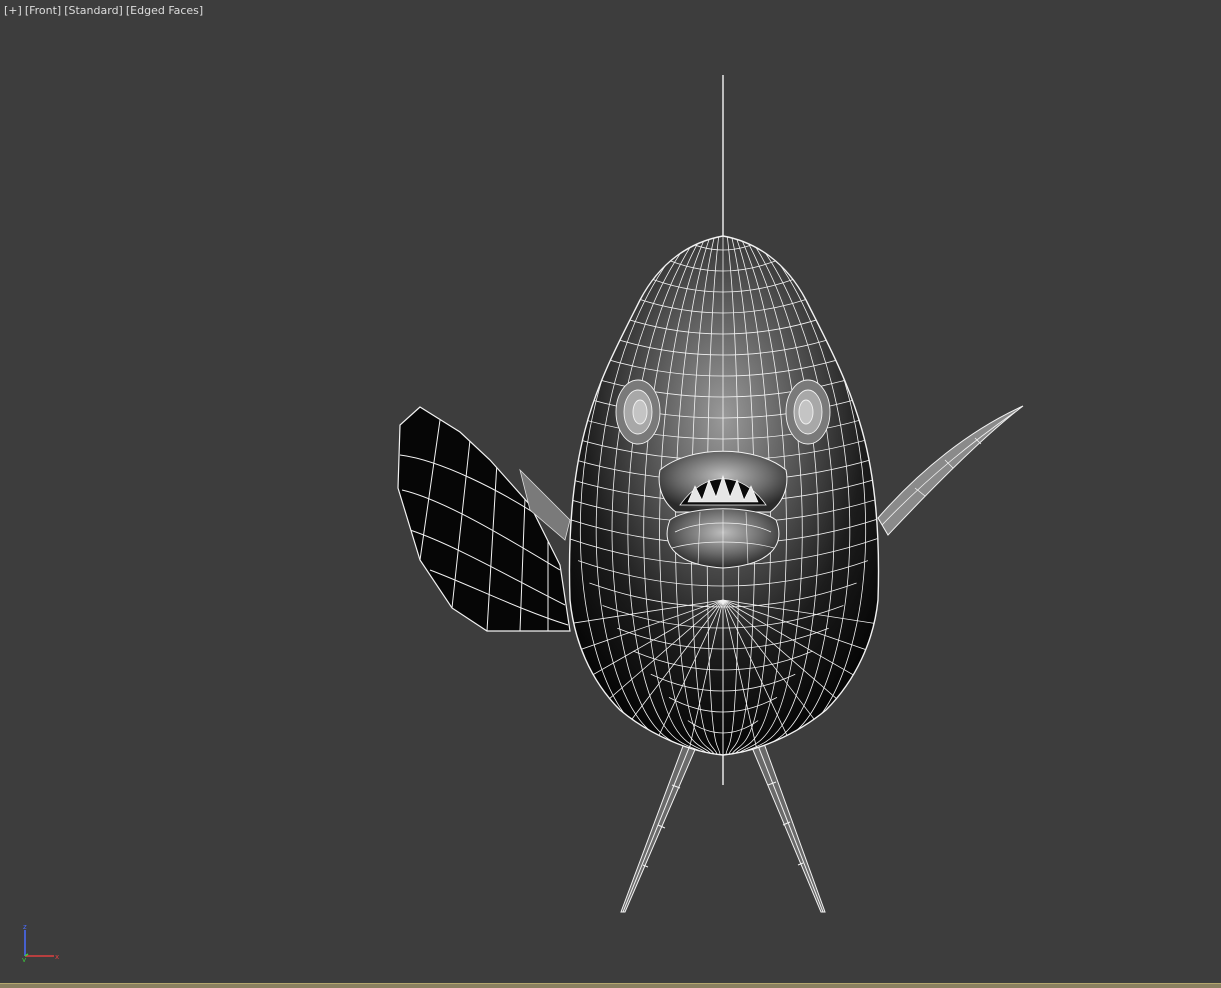 This screenshot has height=988, width=1221. What do you see at coordinates (638, 412) in the screenshot?
I see `left-eye` at bounding box center [638, 412].